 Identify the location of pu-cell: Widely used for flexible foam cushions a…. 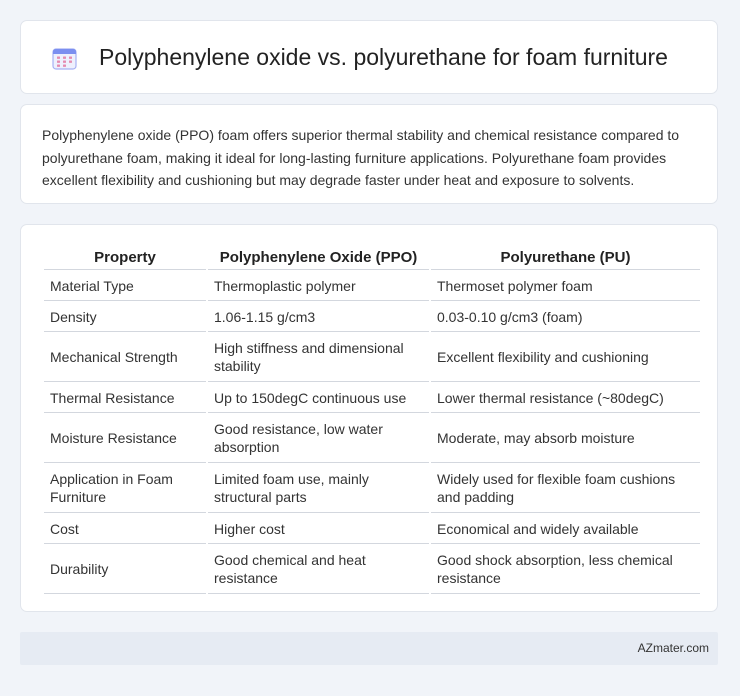
(565, 488).